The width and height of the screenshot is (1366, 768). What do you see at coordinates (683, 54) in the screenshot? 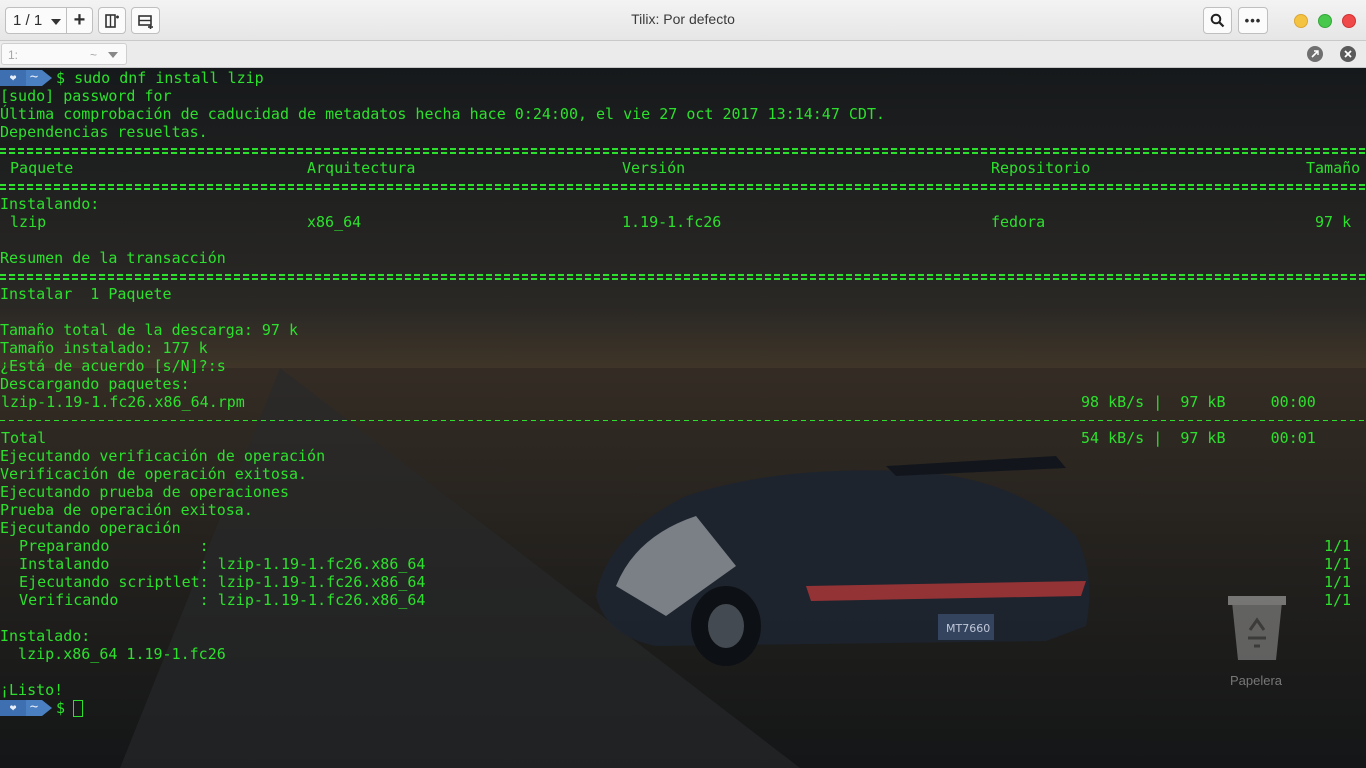
I see `terminal-header: 1: ~` at bounding box center [683, 54].